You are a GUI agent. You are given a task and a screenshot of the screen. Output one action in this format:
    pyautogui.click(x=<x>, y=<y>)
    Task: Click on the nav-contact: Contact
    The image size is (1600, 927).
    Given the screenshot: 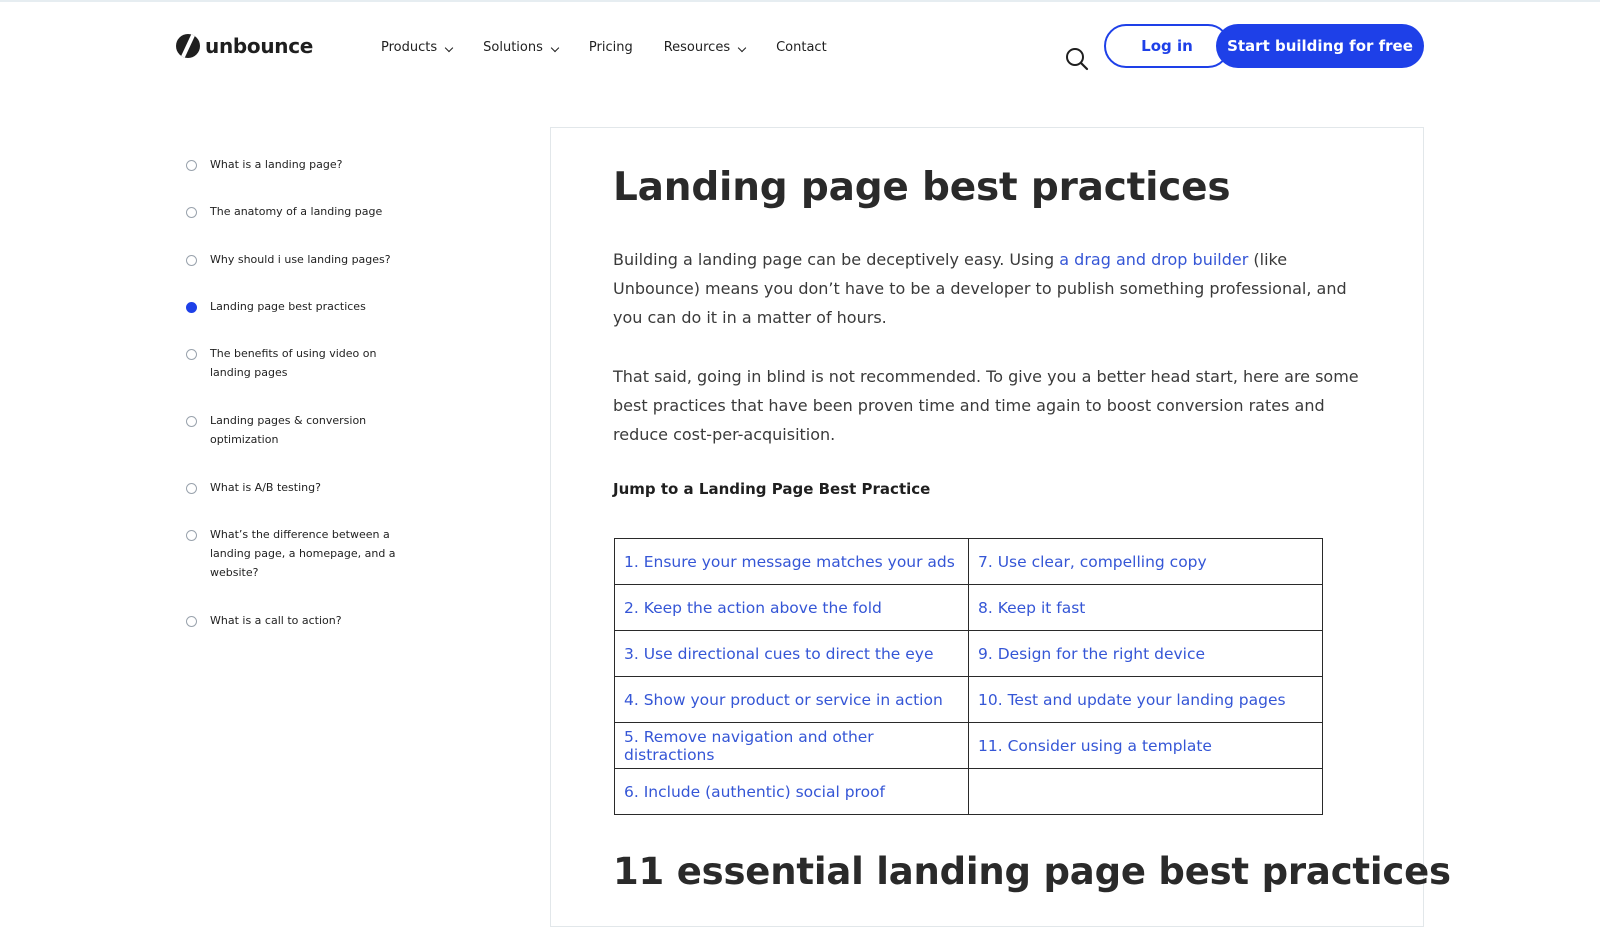 What is the action you would take?
    pyautogui.click(x=801, y=47)
    